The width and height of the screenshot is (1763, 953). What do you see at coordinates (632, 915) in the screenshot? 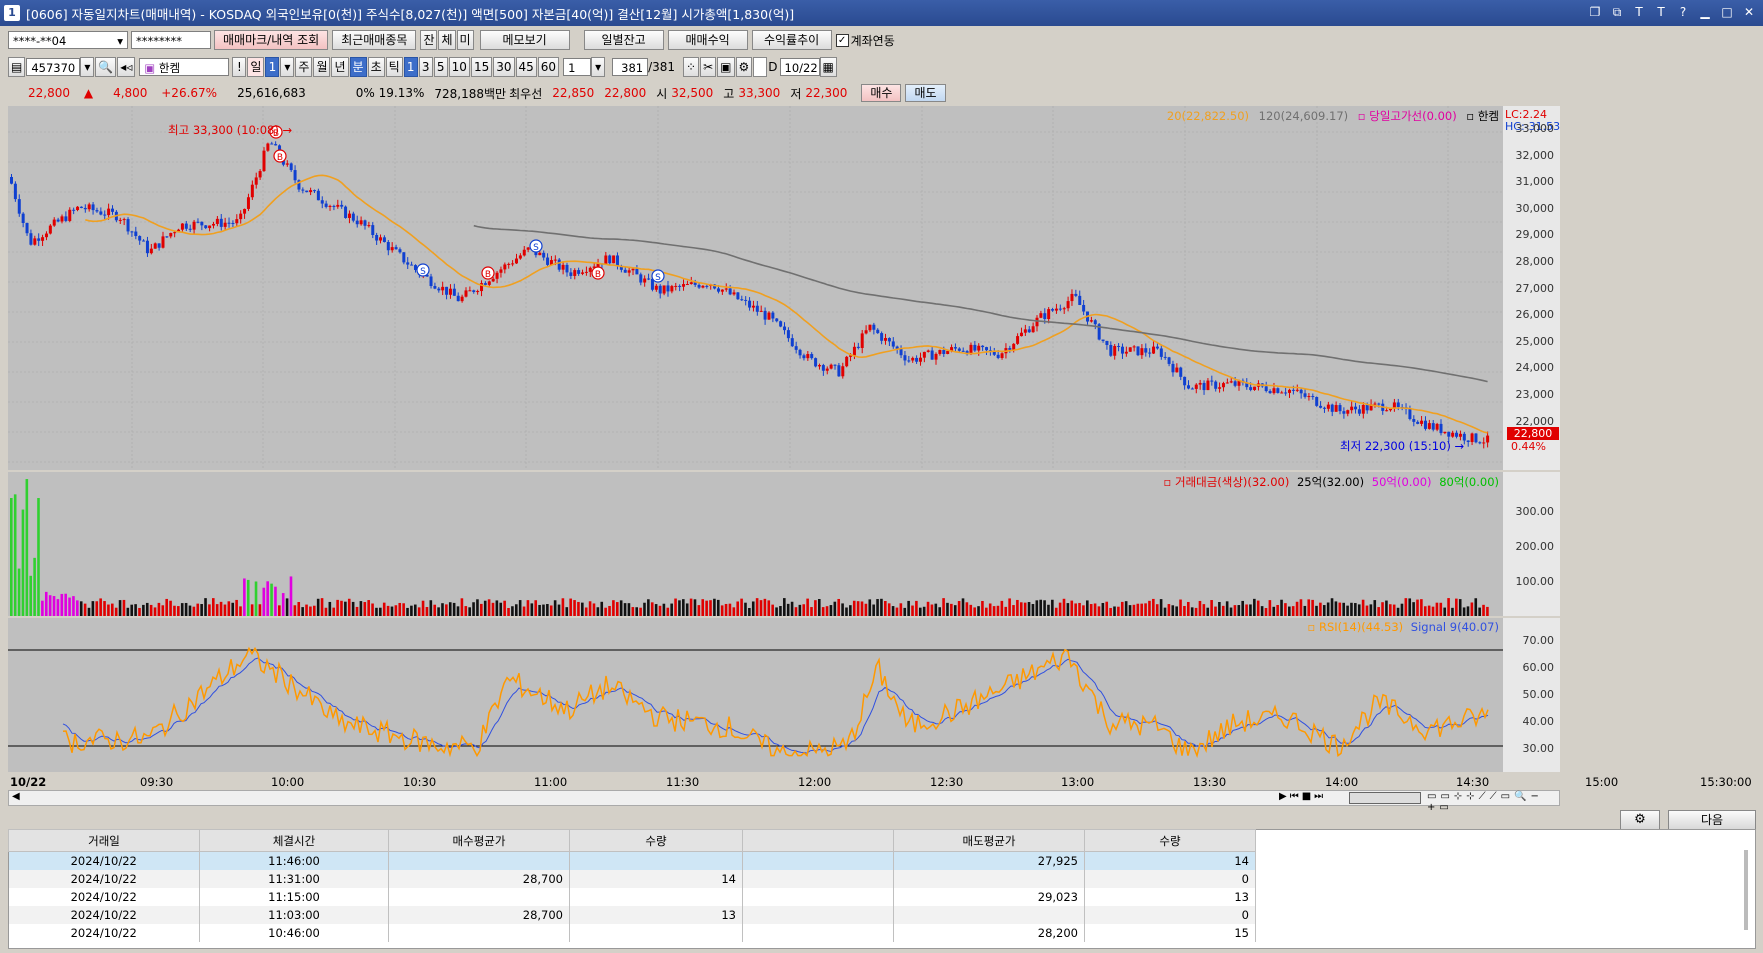
I see `table-row: 2024/10/22 11:03:00 28,700 13 0` at bounding box center [632, 915].